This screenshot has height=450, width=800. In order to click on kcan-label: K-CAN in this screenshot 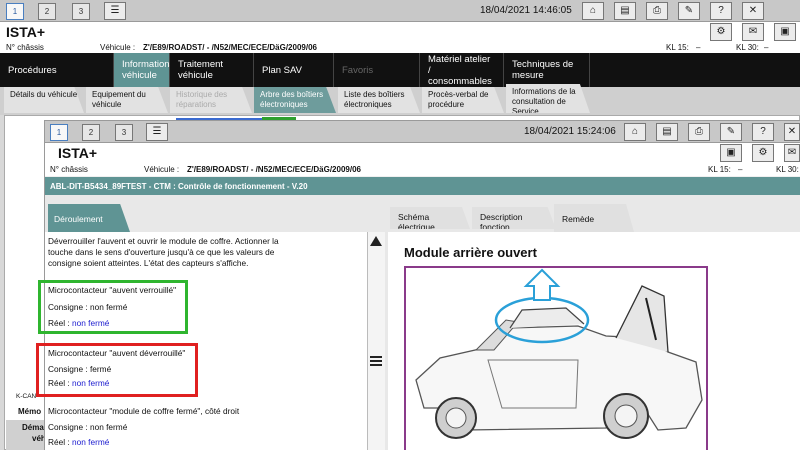, I will do `click(26, 396)`.